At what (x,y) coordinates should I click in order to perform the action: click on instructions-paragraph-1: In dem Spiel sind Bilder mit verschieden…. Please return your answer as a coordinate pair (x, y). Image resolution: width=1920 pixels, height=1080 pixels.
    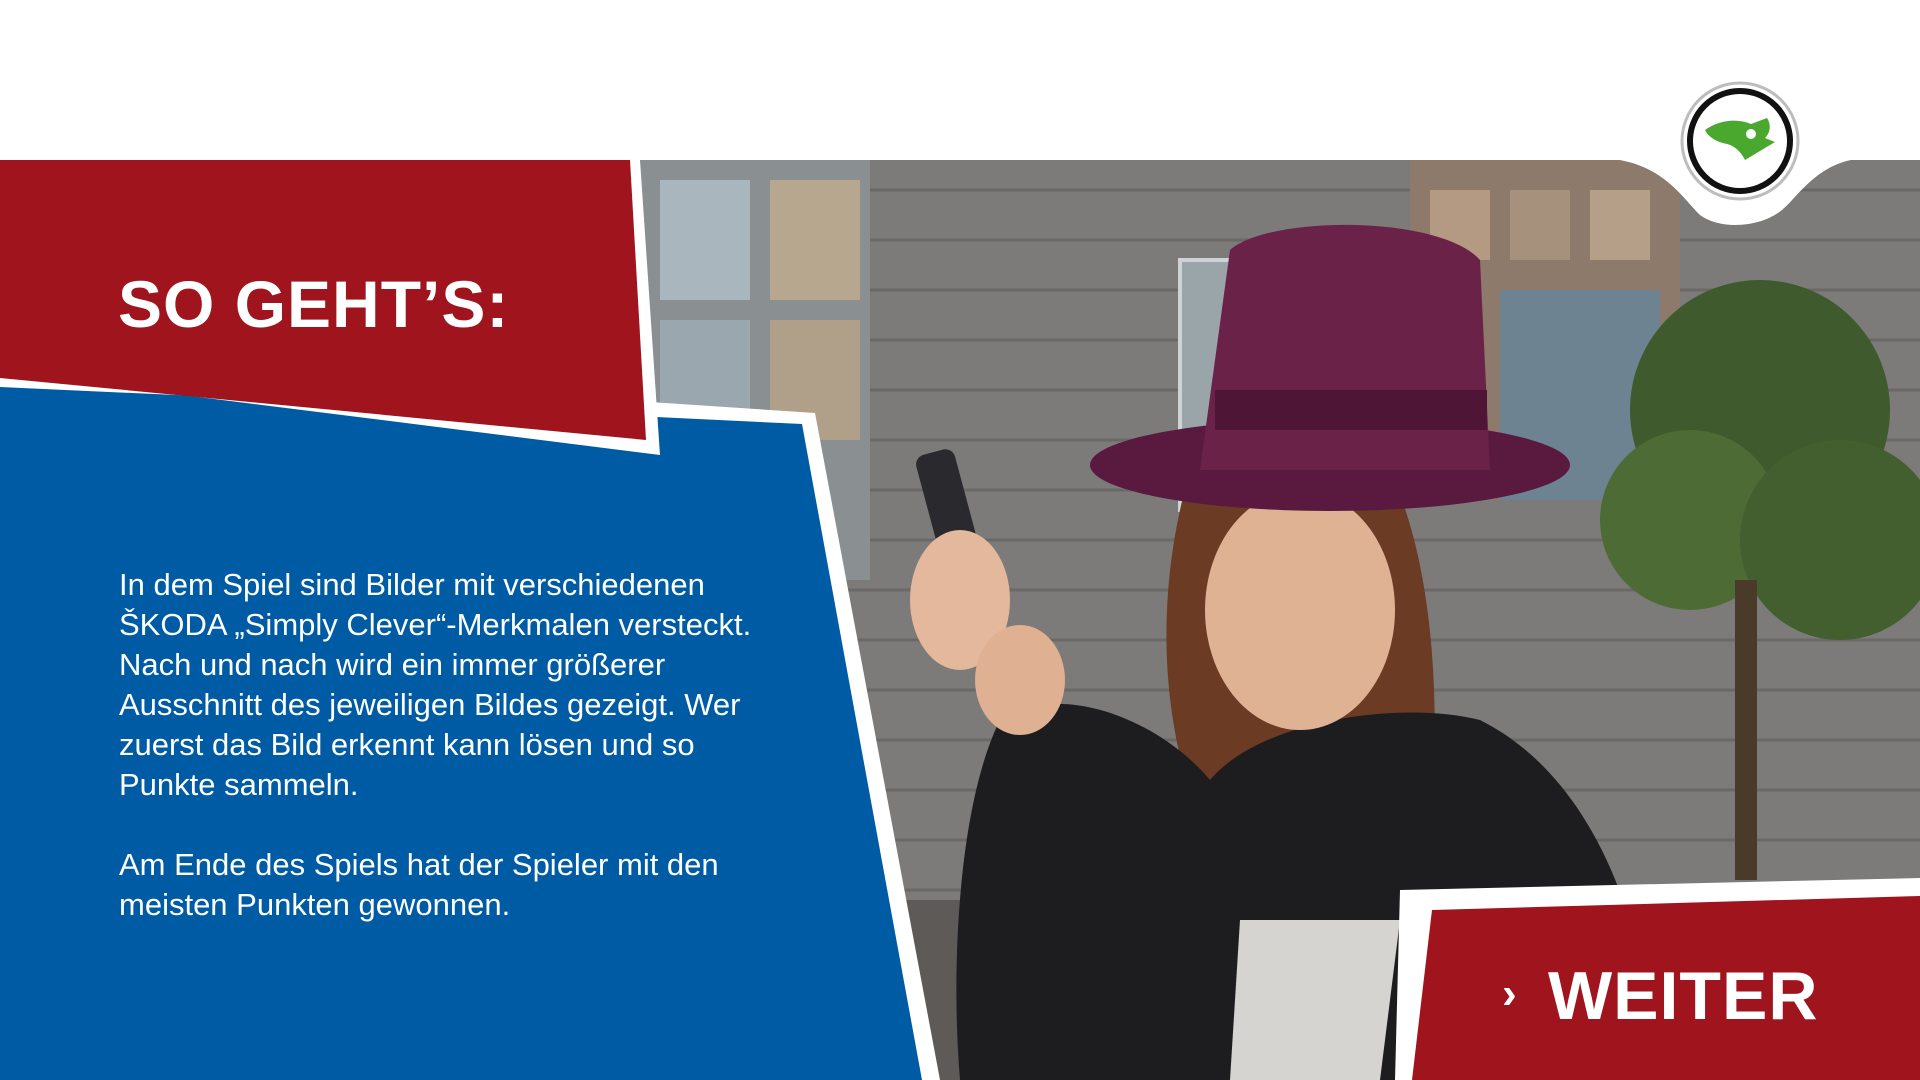
    Looking at the image, I should click on (435, 684).